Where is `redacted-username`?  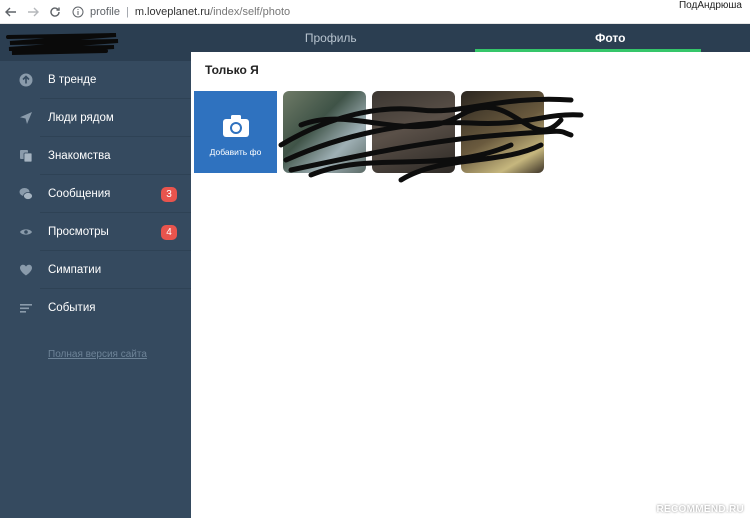
redacted-username is located at coordinates (62, 44).